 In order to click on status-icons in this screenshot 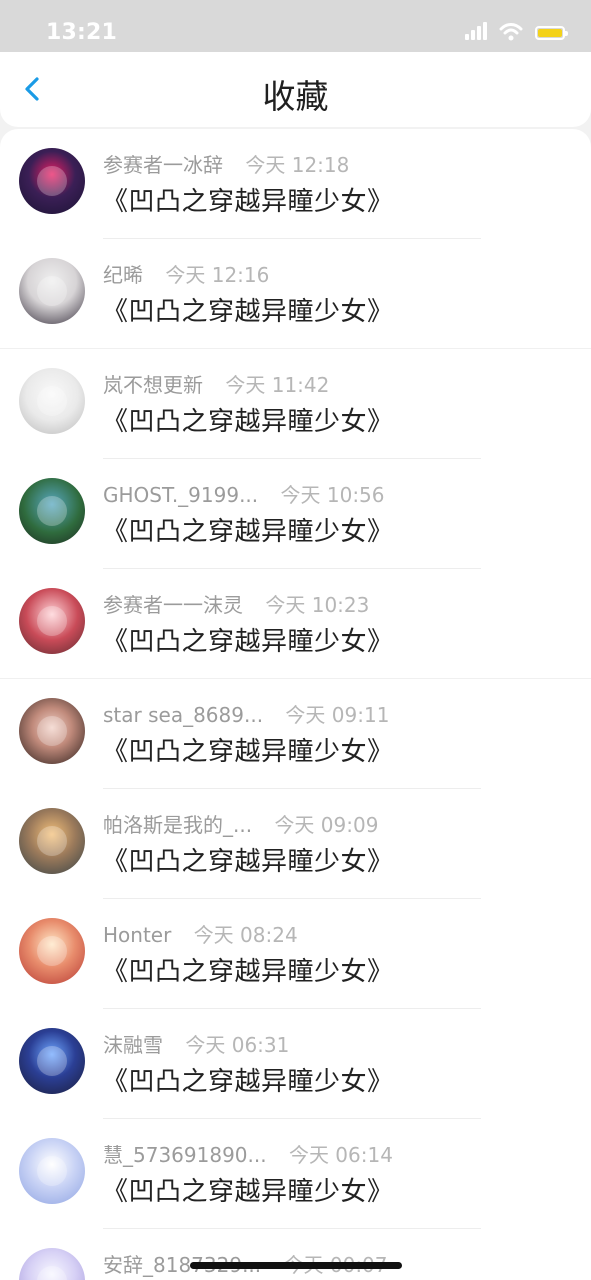, I will do `click(516, 33)`.